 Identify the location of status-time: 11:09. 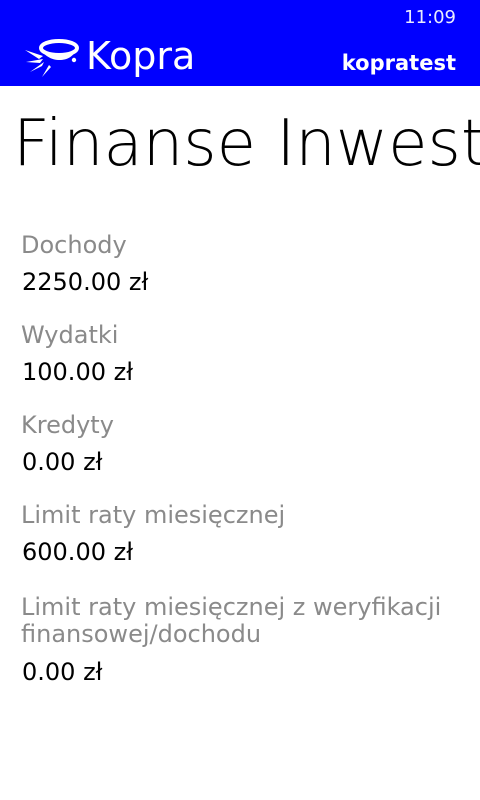
(430, 17).